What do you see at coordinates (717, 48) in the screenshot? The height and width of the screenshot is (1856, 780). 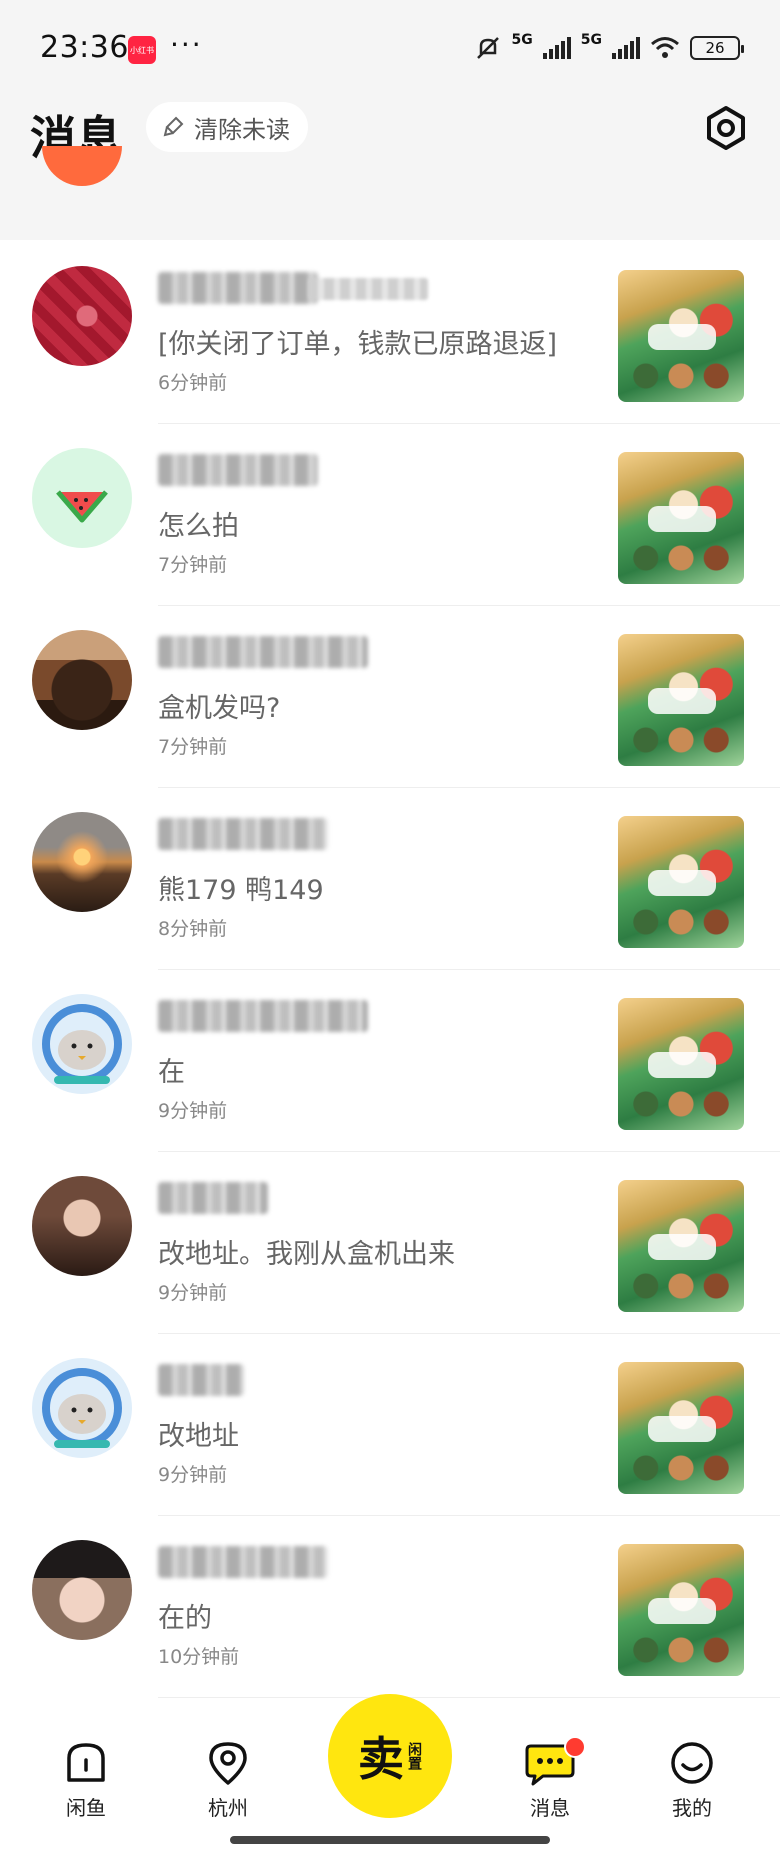 I see `battery-icon: 26` at bounding box center [717, 48].